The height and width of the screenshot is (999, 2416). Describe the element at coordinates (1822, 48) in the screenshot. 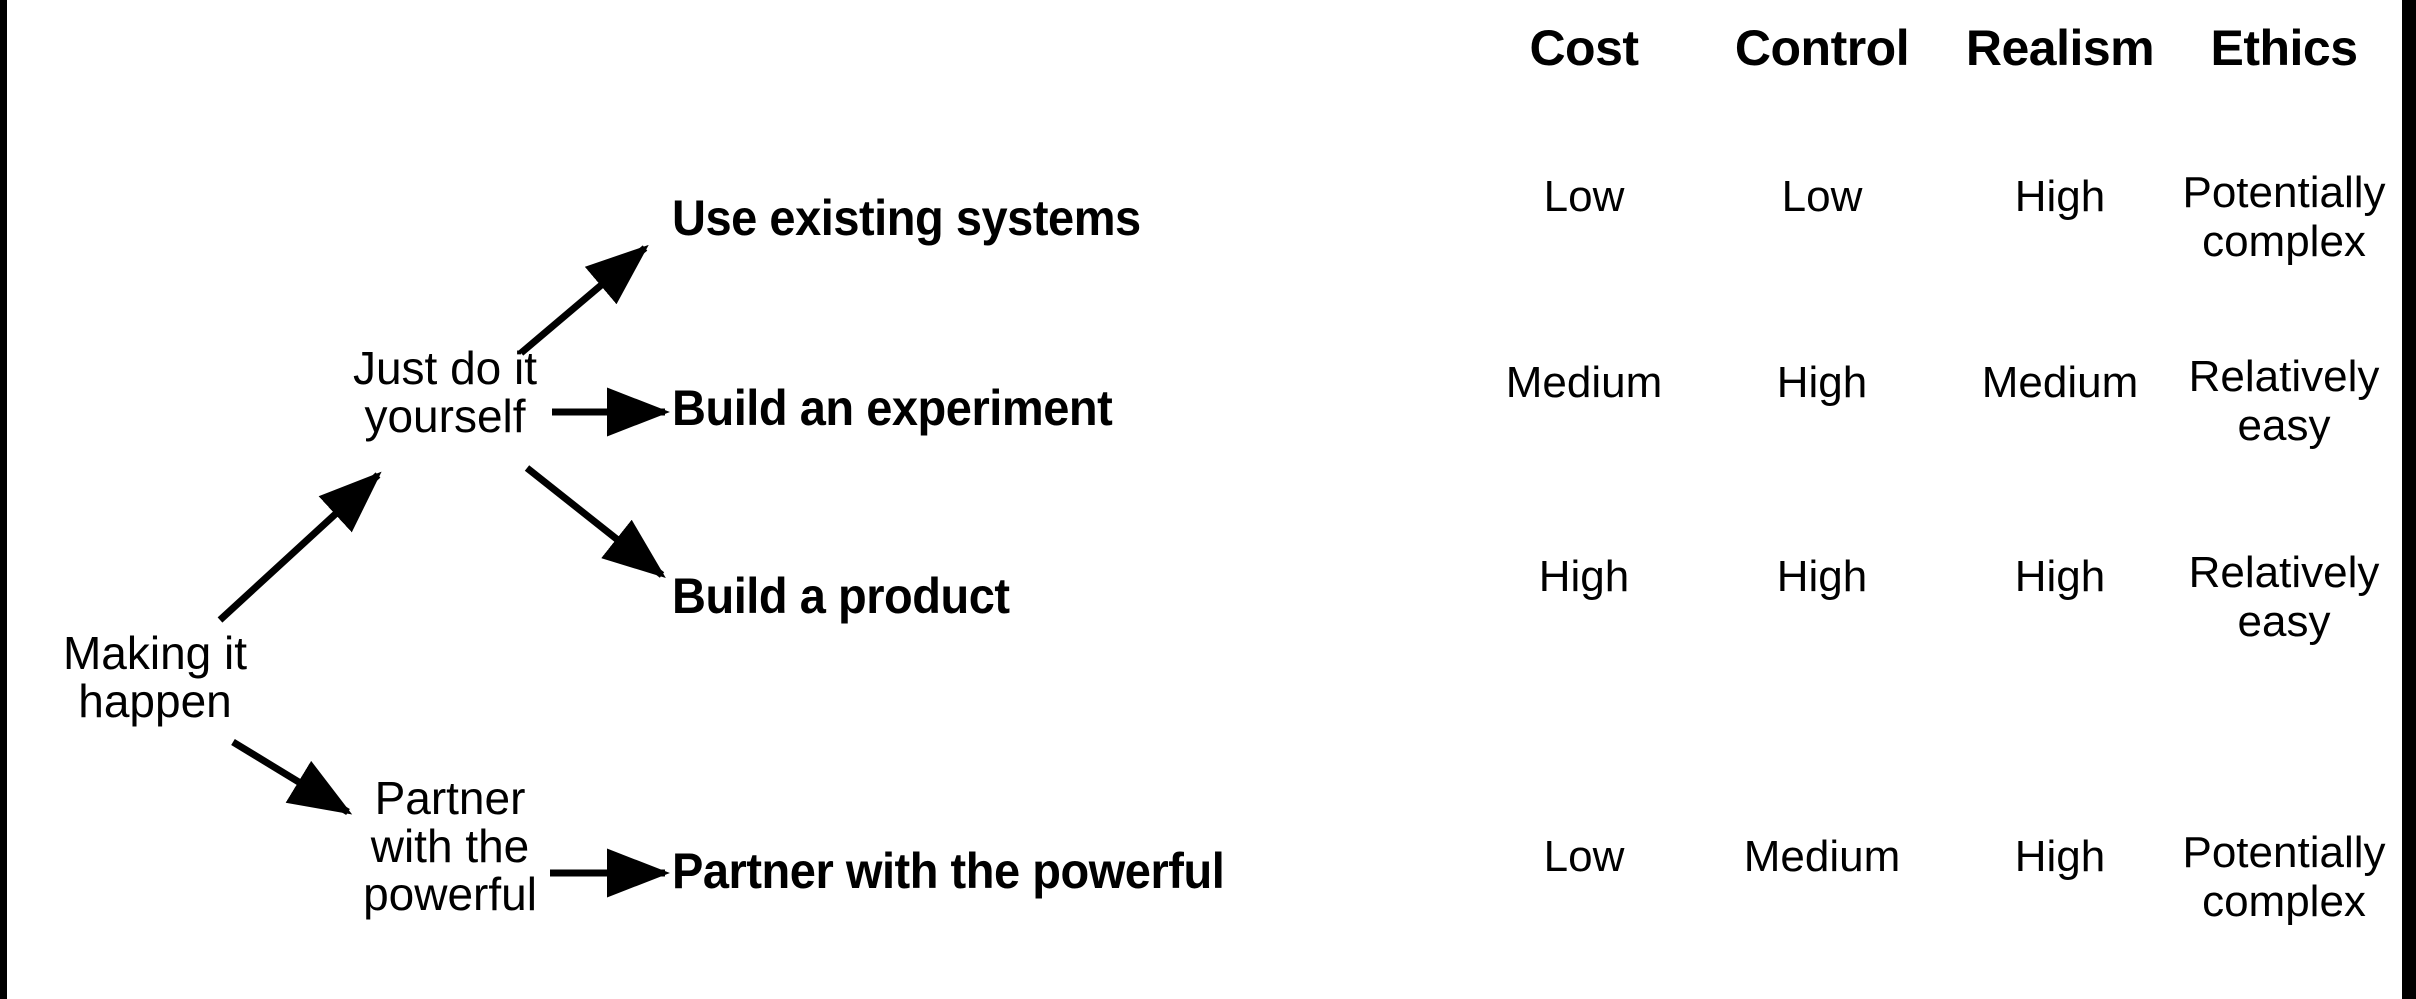

I see `table-column-header-control: Control` at that location.